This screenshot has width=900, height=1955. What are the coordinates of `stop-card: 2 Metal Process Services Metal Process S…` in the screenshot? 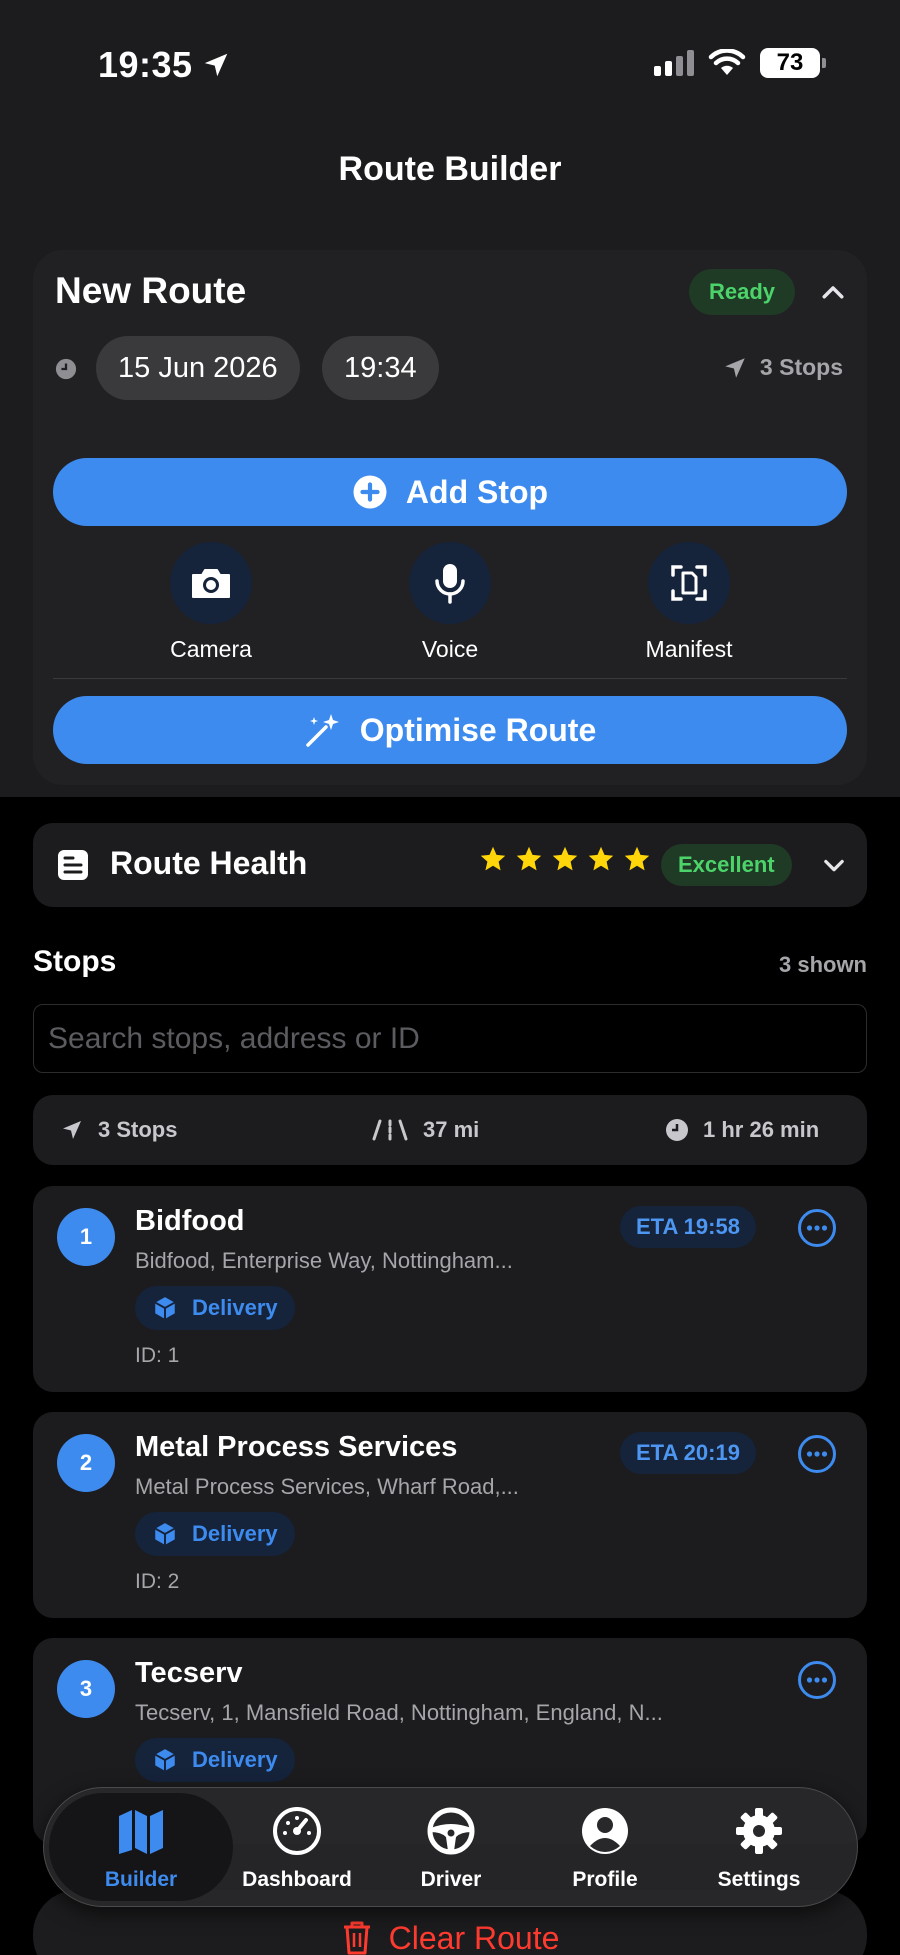 It's located at (450, 1515).